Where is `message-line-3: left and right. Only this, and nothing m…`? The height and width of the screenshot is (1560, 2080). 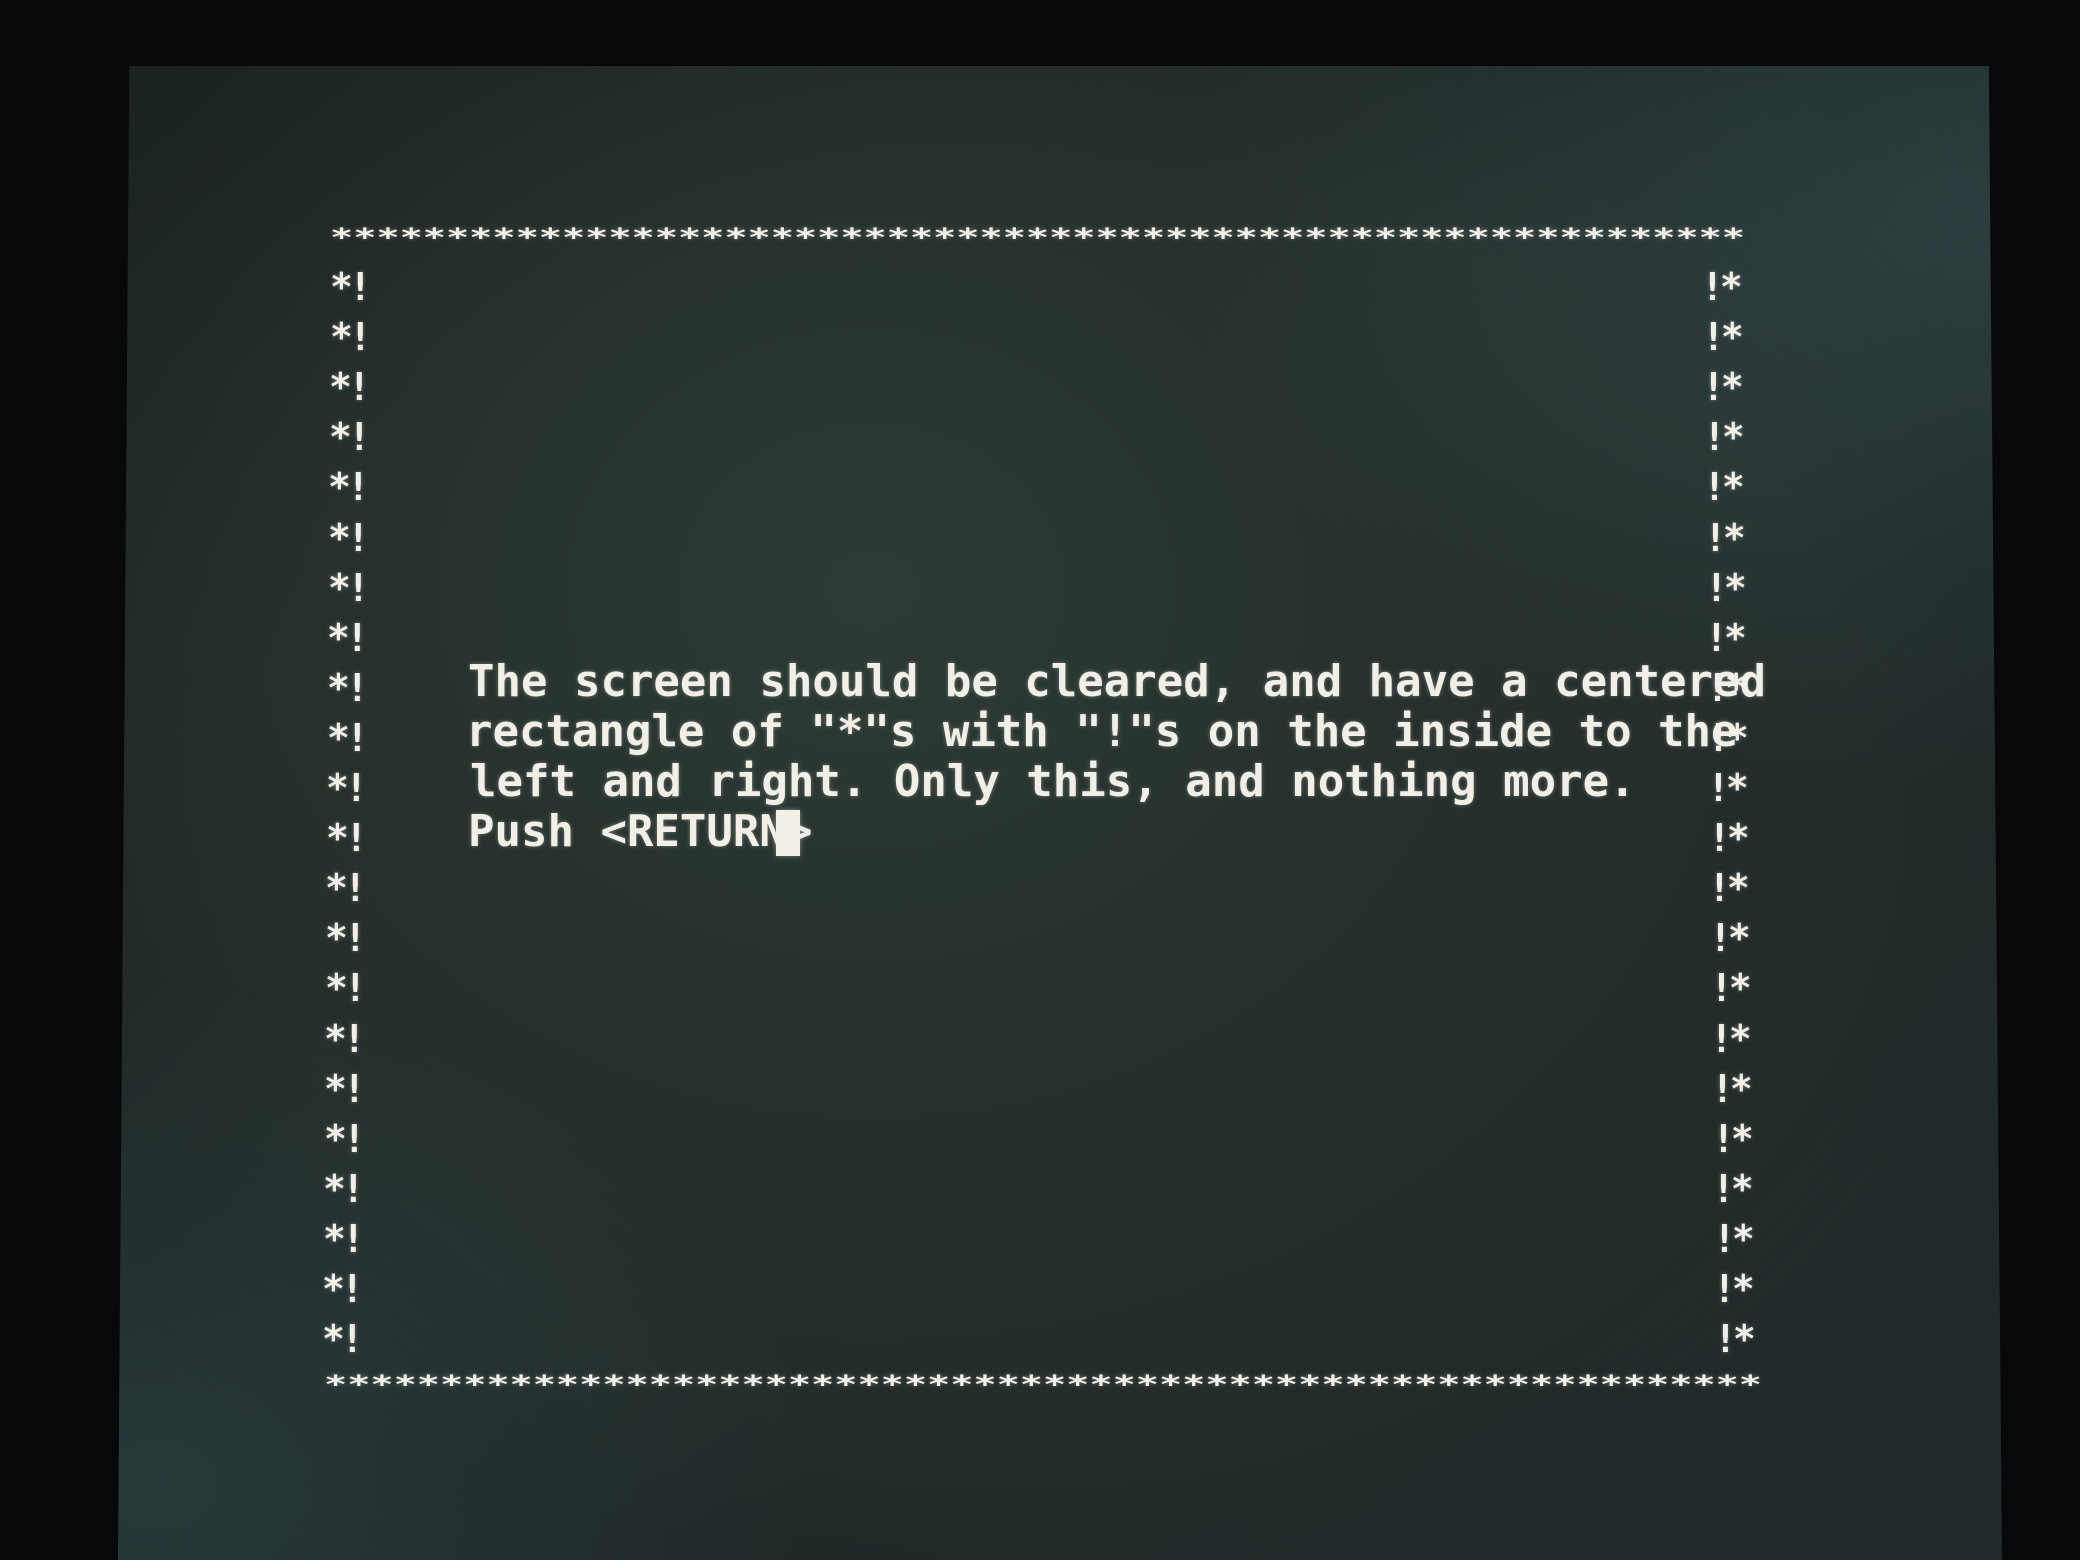
message-line-3: left and right. Only this, and nothing m… is located at coordinates (1053, 781).